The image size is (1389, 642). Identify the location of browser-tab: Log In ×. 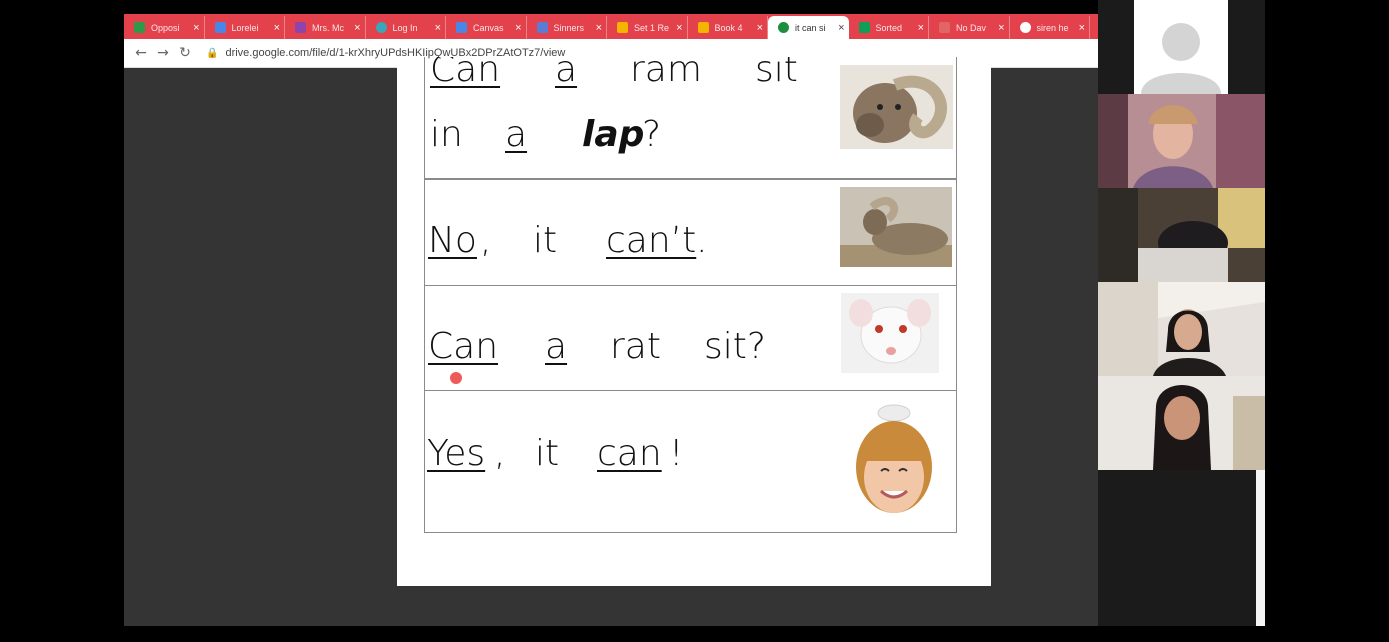
(406, 27).